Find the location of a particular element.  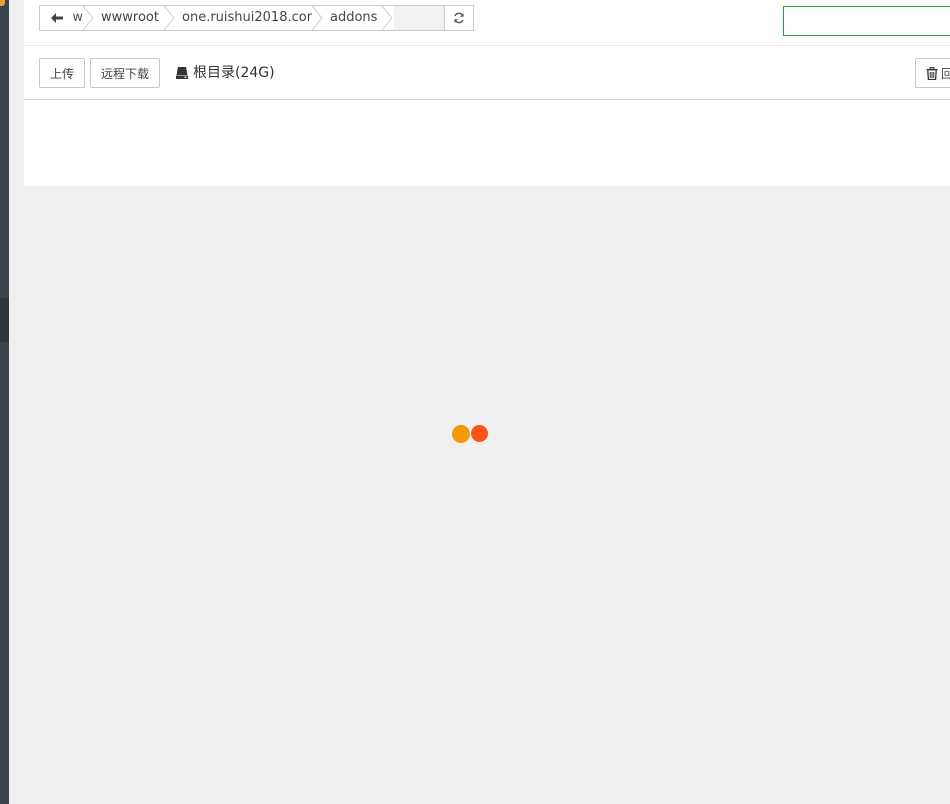

breadcrumb-item-site: one.ruishui2018.com is located at coordinates (247, 18).